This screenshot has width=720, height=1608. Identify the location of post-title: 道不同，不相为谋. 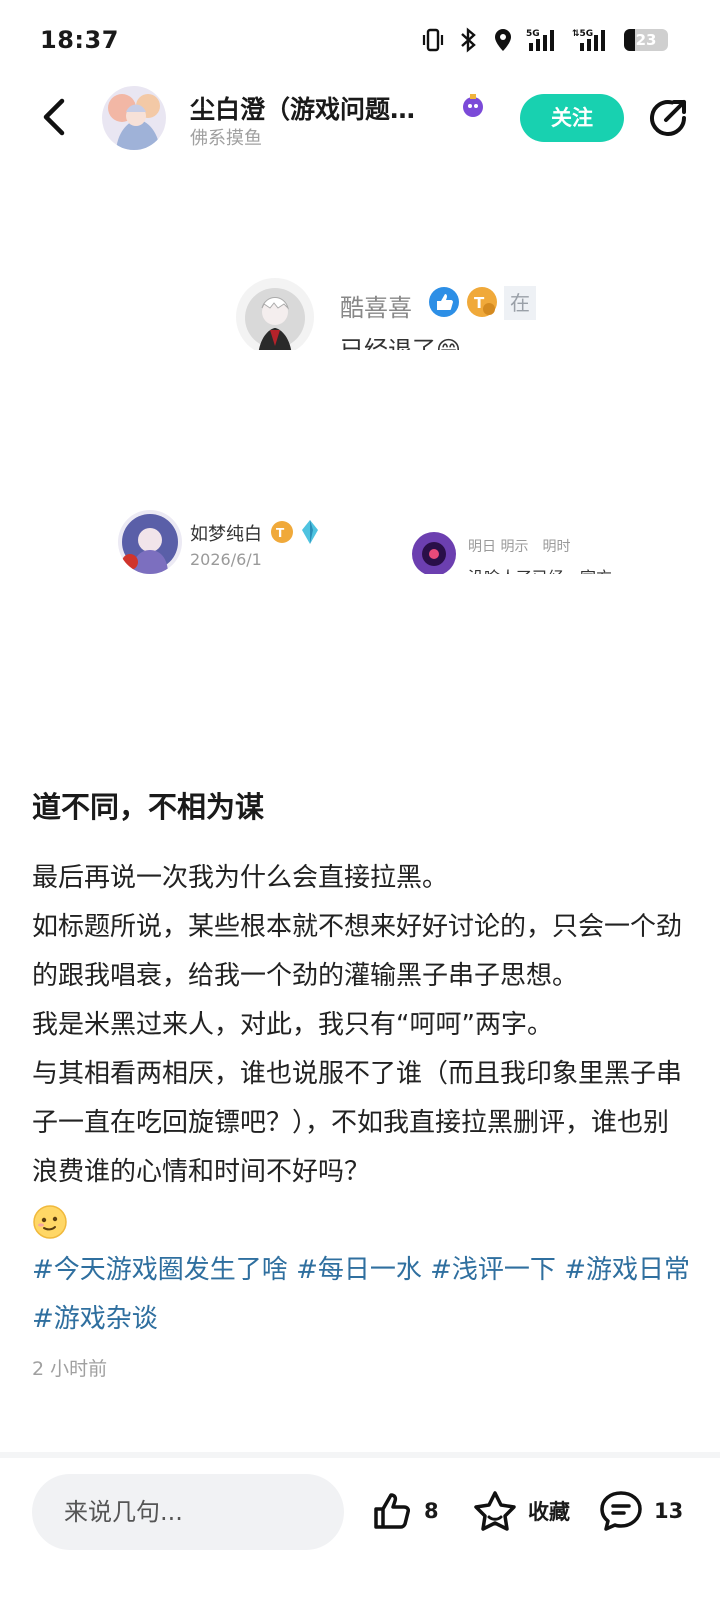
(148, 807).